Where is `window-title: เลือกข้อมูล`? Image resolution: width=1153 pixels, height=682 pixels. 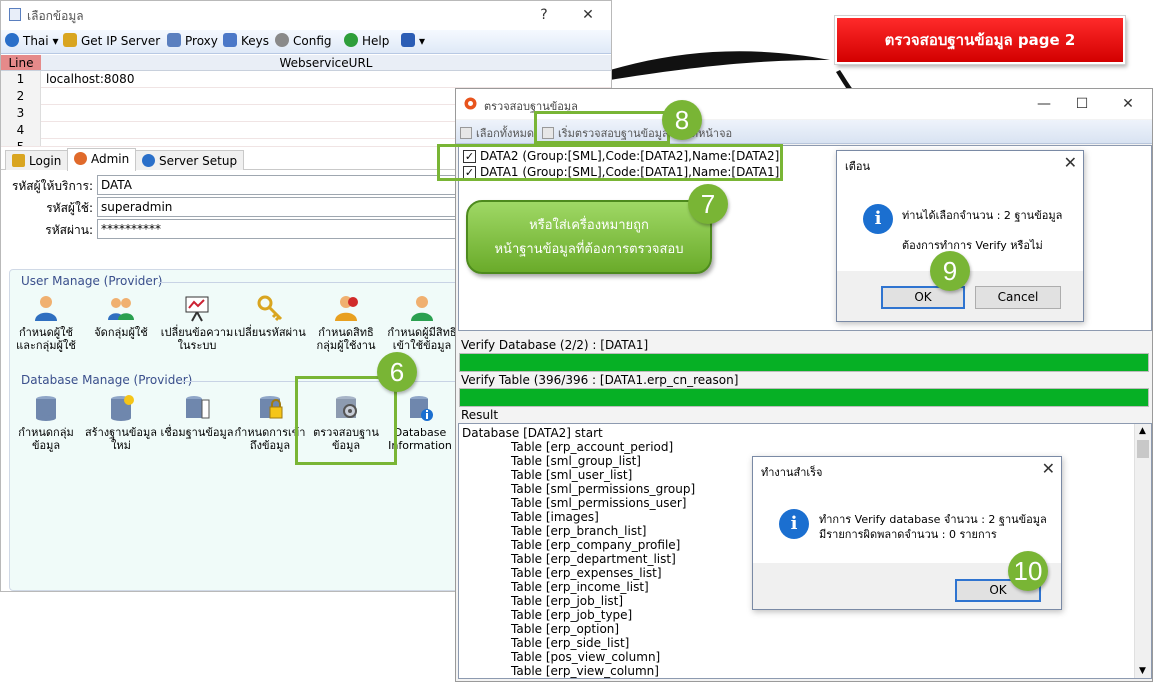 window-title: เลือกข้อมูล is located at coordinates (55, 16).